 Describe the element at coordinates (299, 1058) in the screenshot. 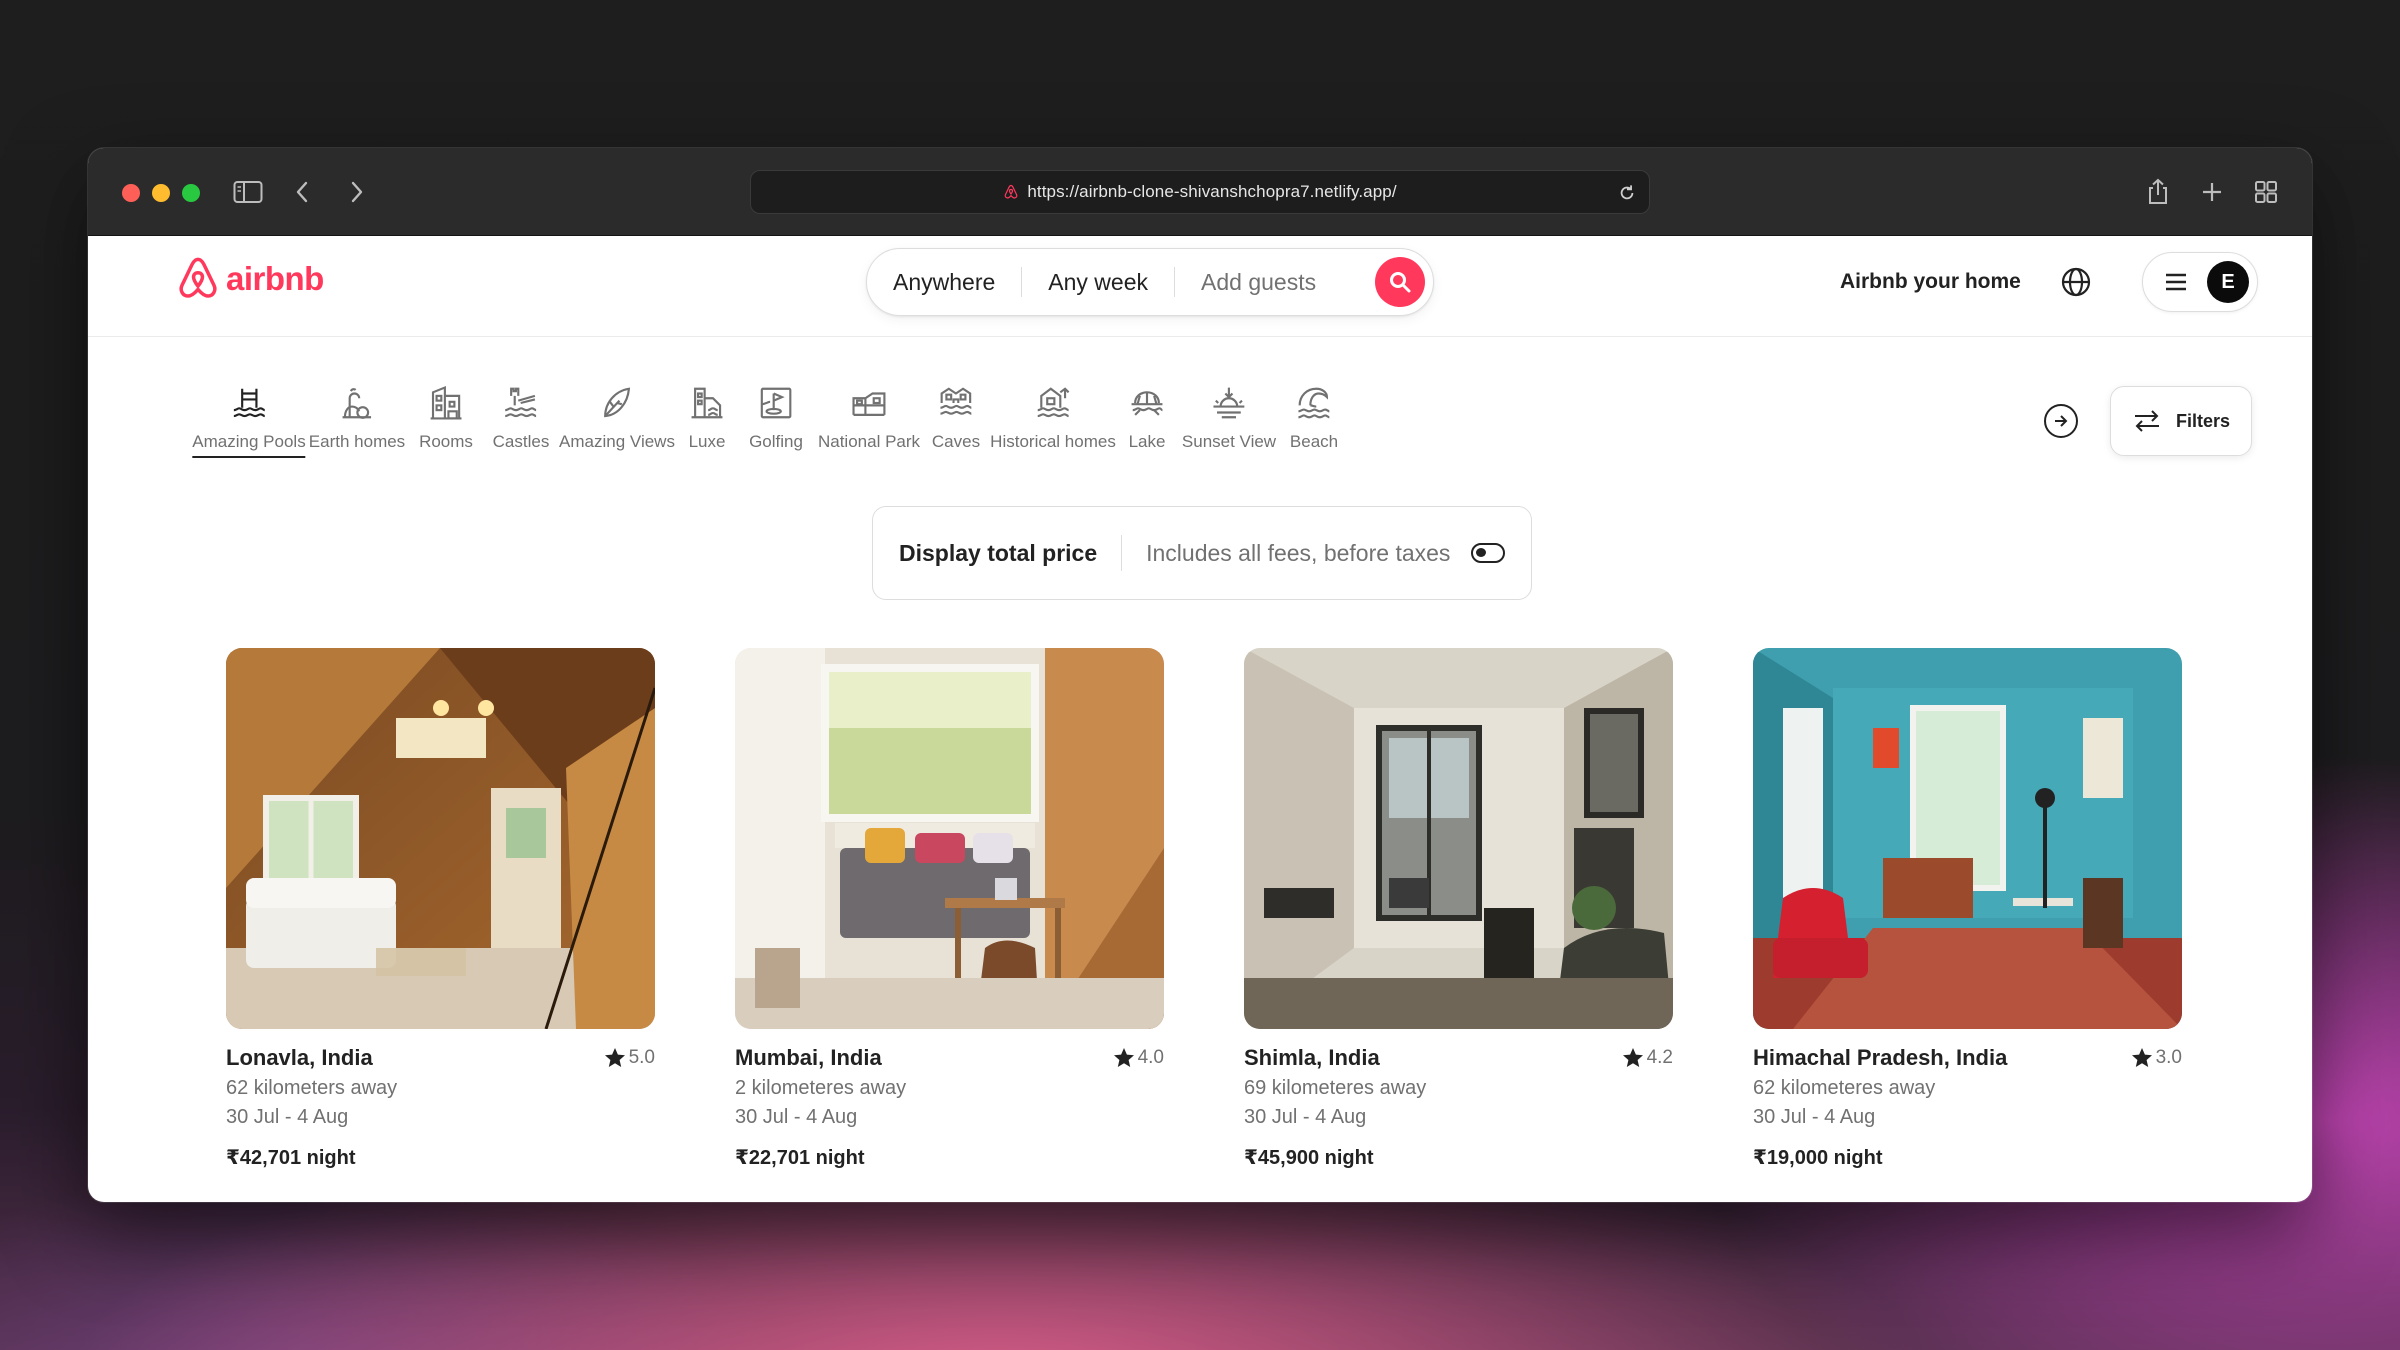

I see `listing-location: Lonavla, India` at that location.